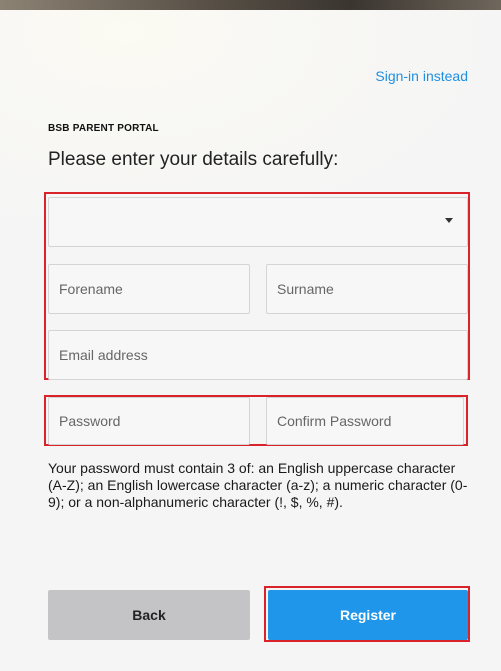 This screenshot has height=671, width=501. I want to click on back-button: Back, so click(149, 615).